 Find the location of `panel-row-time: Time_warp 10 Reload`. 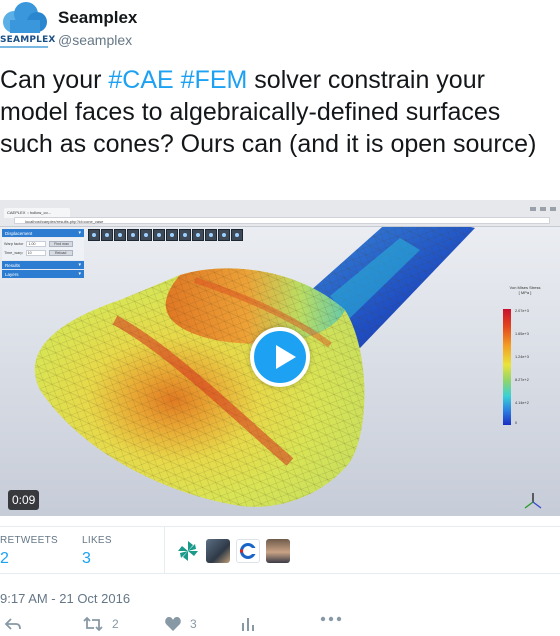

panel-row-time: Time_warp 10 Reload is located at coordinates (43, 253).